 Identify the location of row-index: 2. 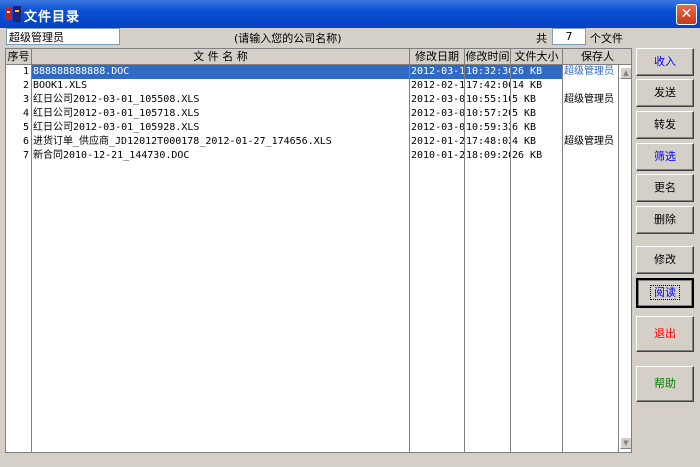
(19, 86).